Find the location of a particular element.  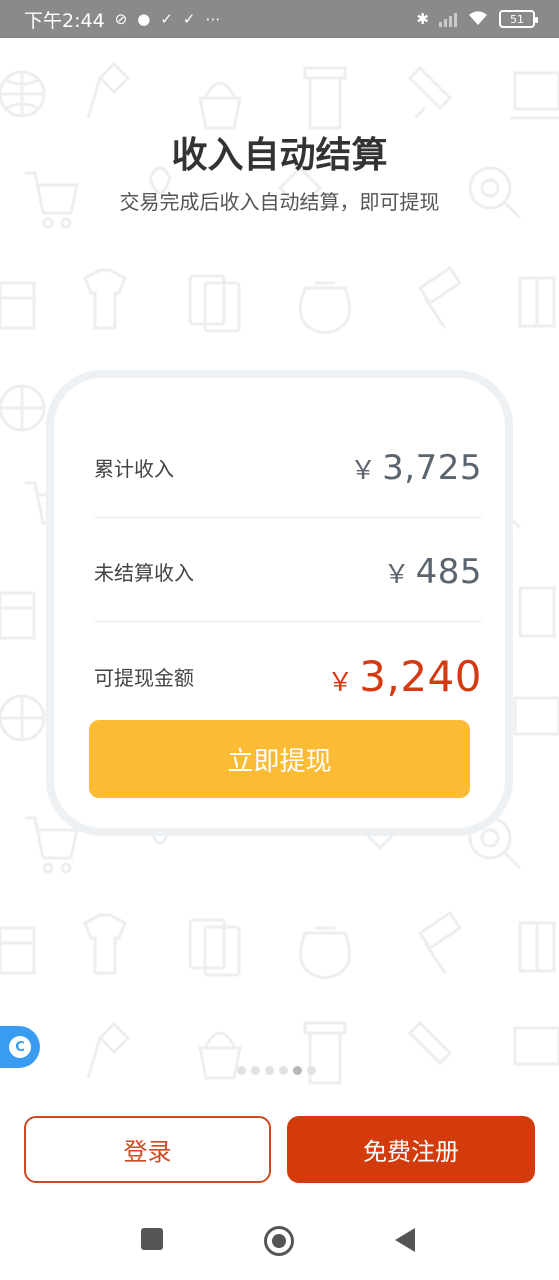

income-row-unsettled: 未结算收入 ￥ 485 is located at coordinates (288, 572).